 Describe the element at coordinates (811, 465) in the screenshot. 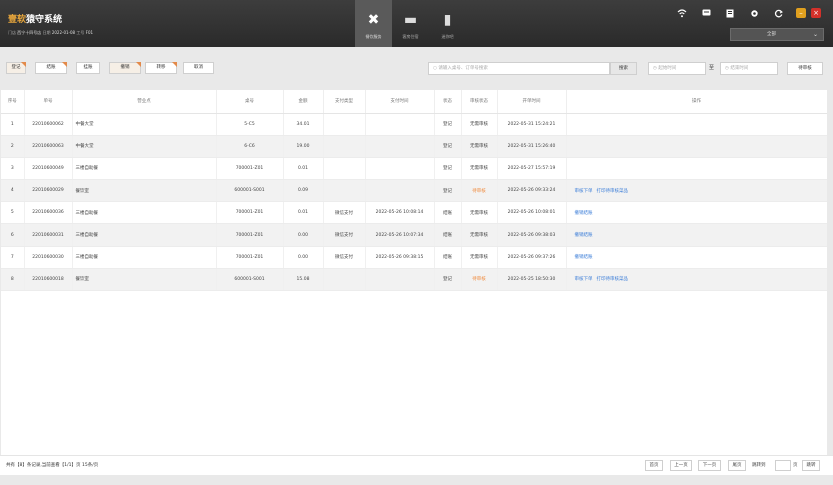

I see `go-button: 跳转` at that location.